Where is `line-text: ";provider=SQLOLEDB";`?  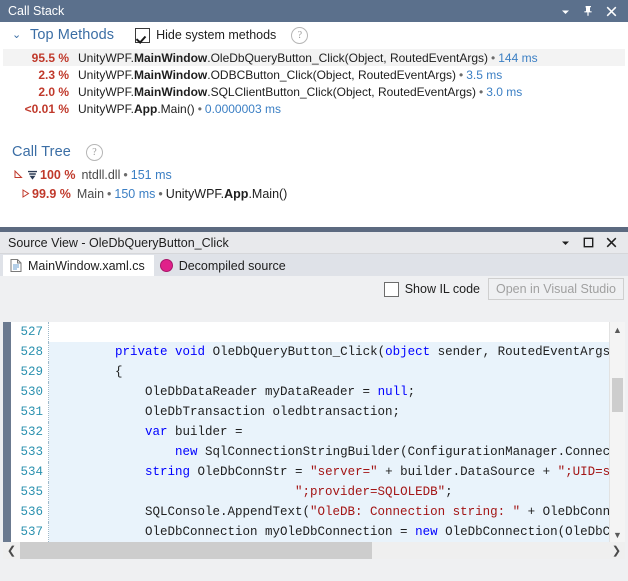 line-text: ";provider=SQLOLEDB"; is located at coordinates (329, 492).